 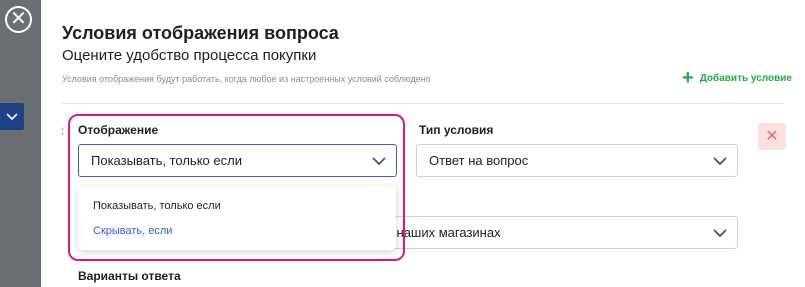 I want to click on display-label: Отображение, so click(x=118, y=130).